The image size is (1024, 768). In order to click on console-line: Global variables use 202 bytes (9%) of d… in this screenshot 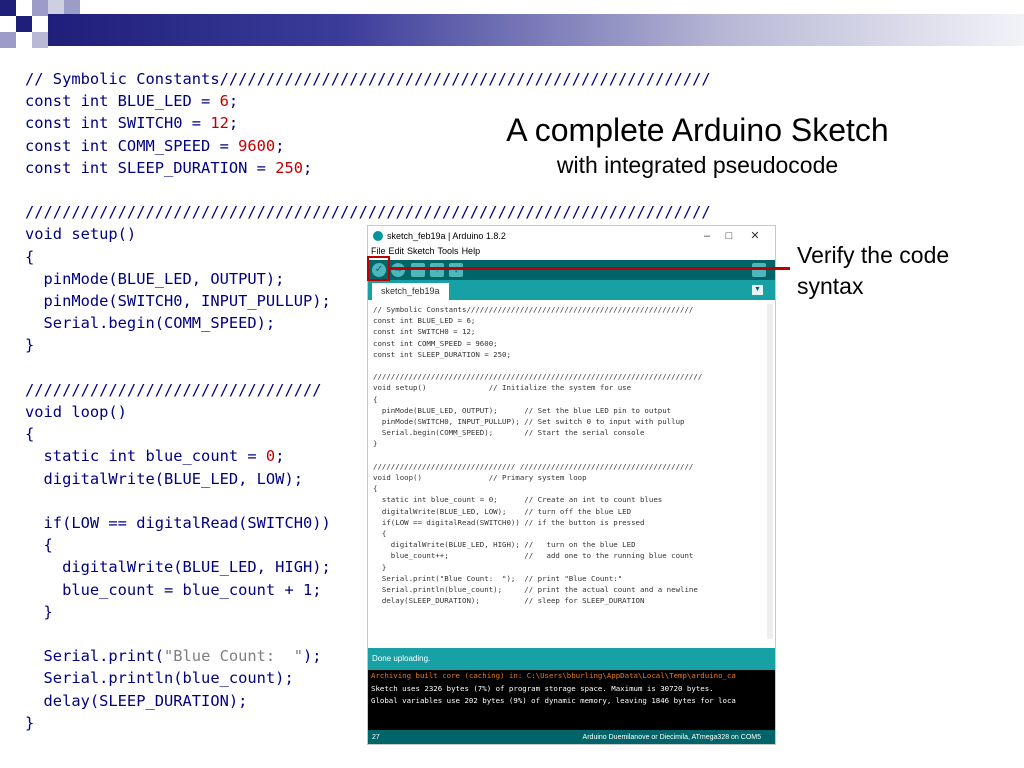, I will do `click(553, 700)`.